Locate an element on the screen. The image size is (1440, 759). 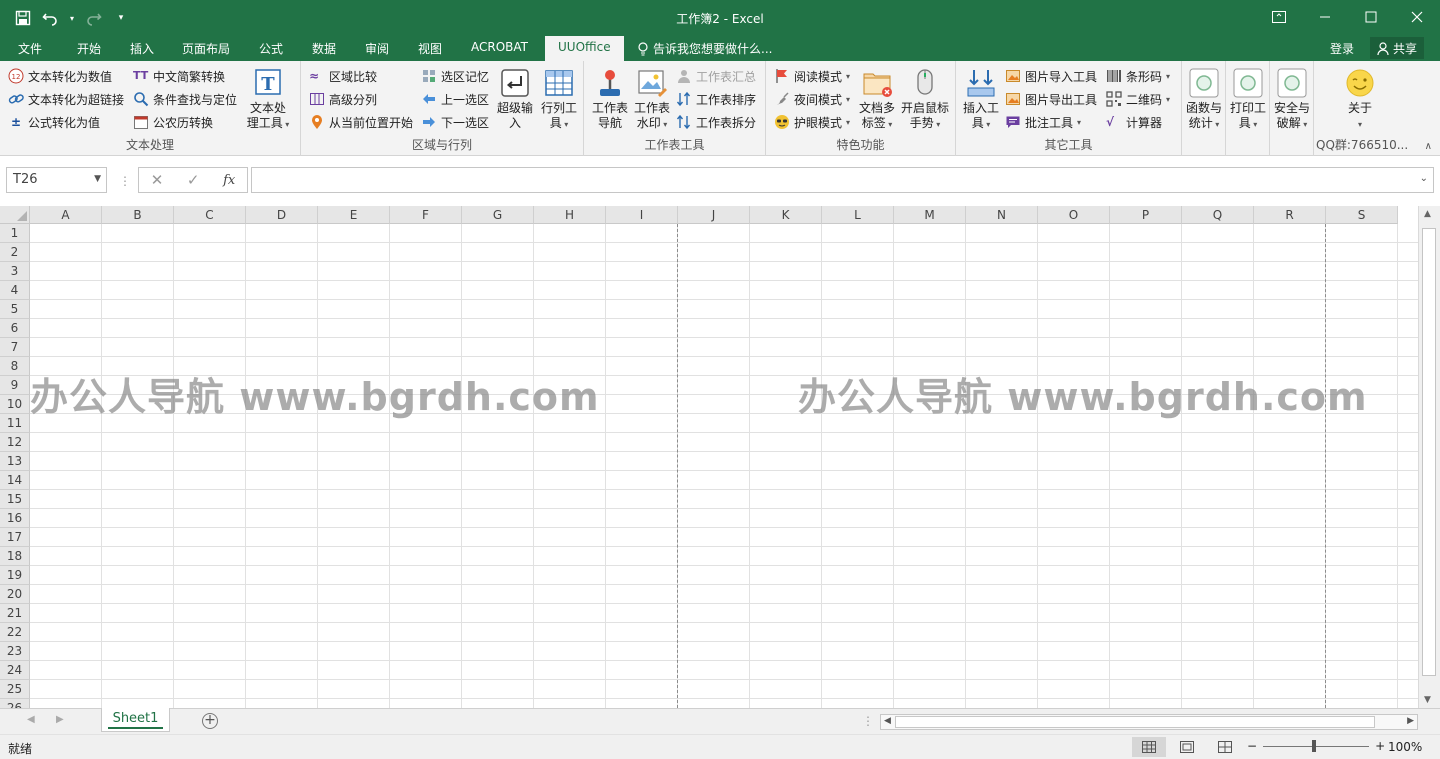
qrcode-button: 二维码 ▾ is located at coordinates (1138, 99).